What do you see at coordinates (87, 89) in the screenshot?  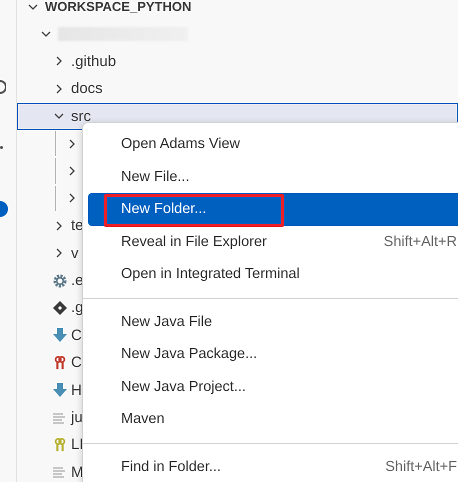 I see `file-name: docs` at bounding box center [87, 89].